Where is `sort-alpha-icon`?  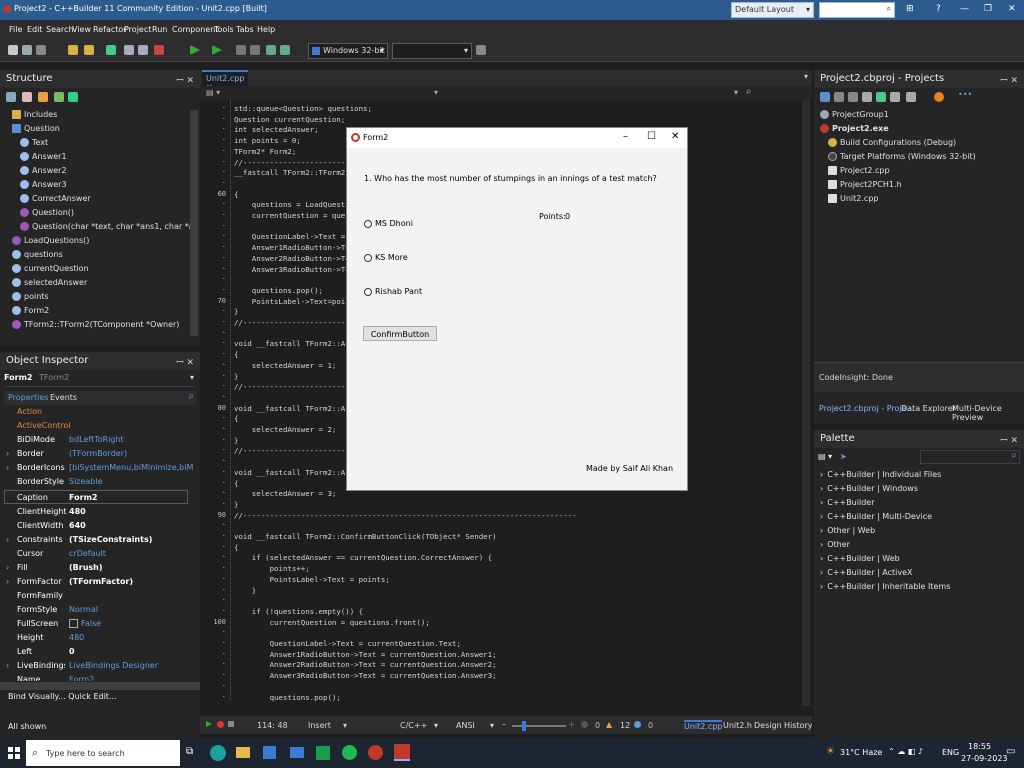 sort-alpha-icon is located at coordinates (27, 97).